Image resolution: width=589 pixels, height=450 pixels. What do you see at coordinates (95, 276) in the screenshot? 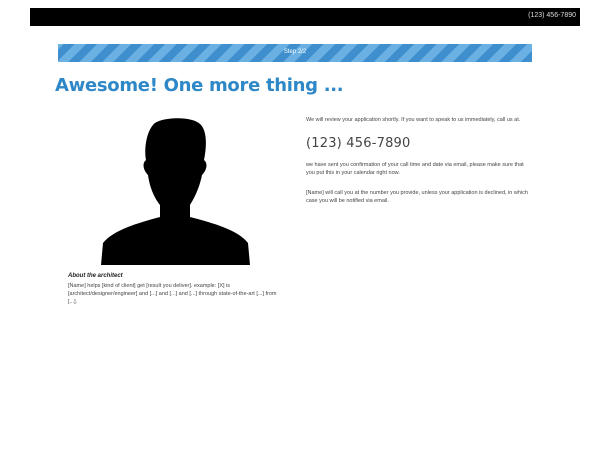
I see `profile-title: About the architect` at bounding box center [95, 276].